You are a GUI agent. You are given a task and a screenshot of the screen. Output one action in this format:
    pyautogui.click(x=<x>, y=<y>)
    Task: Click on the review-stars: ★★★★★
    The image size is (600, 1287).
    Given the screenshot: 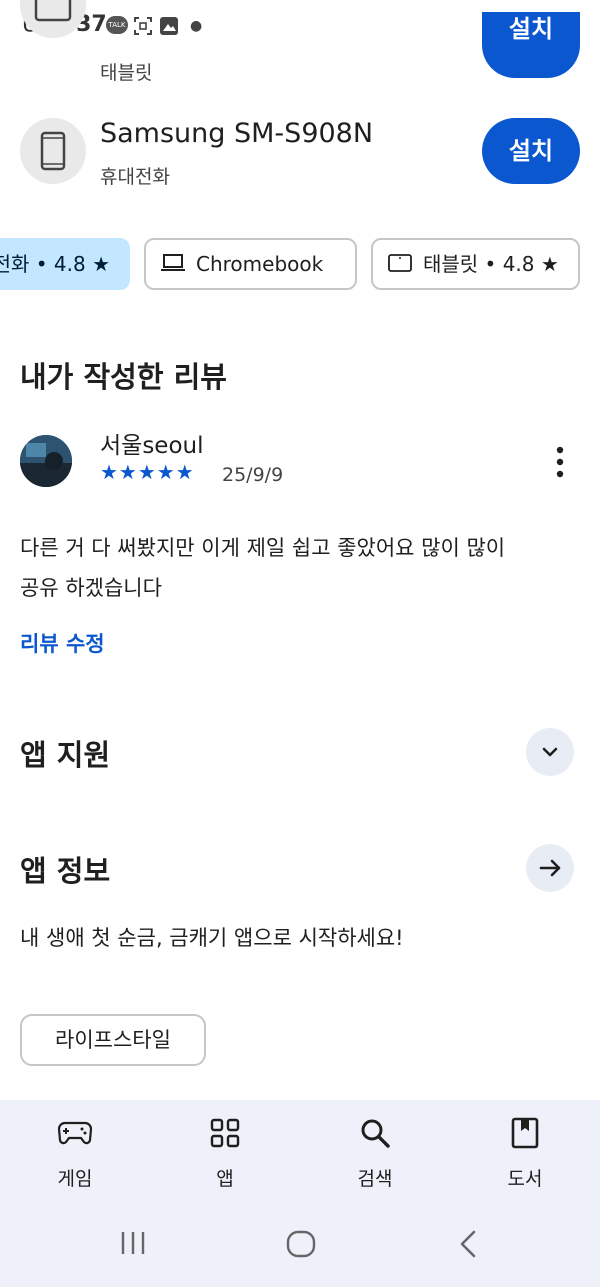 What is the action you would take?
    pyautogui.click(x=147, y=472)
    